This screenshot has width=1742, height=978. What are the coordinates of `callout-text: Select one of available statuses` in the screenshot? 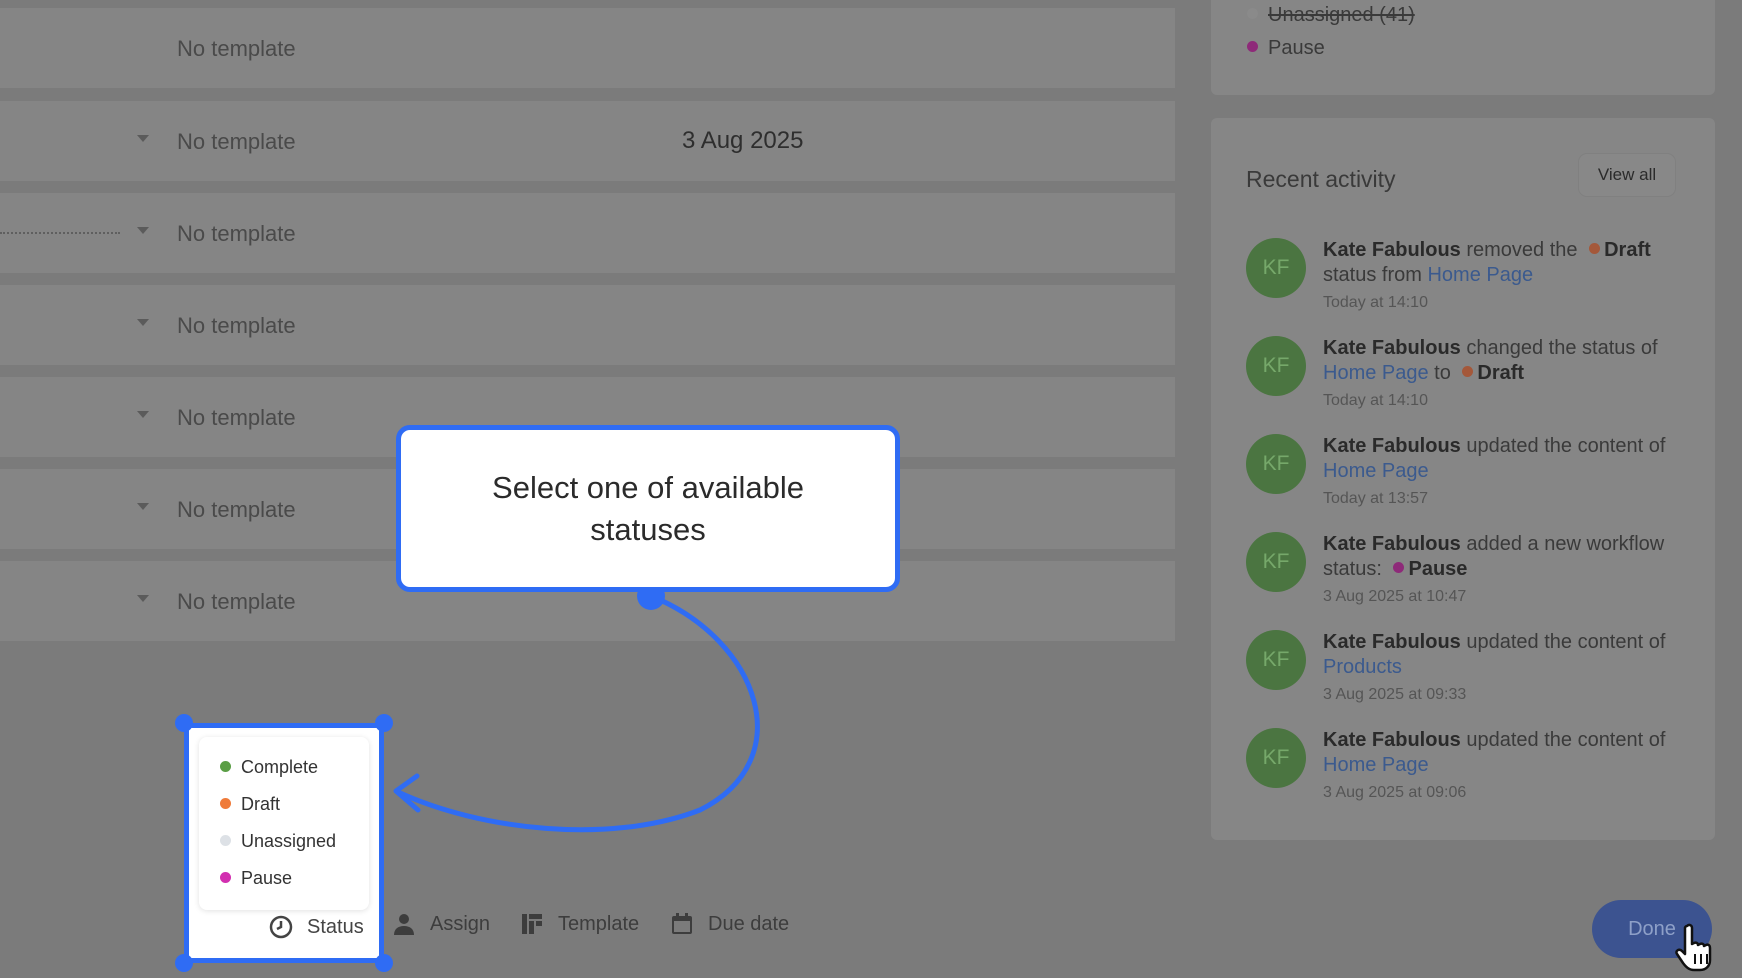 It's located at (648, 508).